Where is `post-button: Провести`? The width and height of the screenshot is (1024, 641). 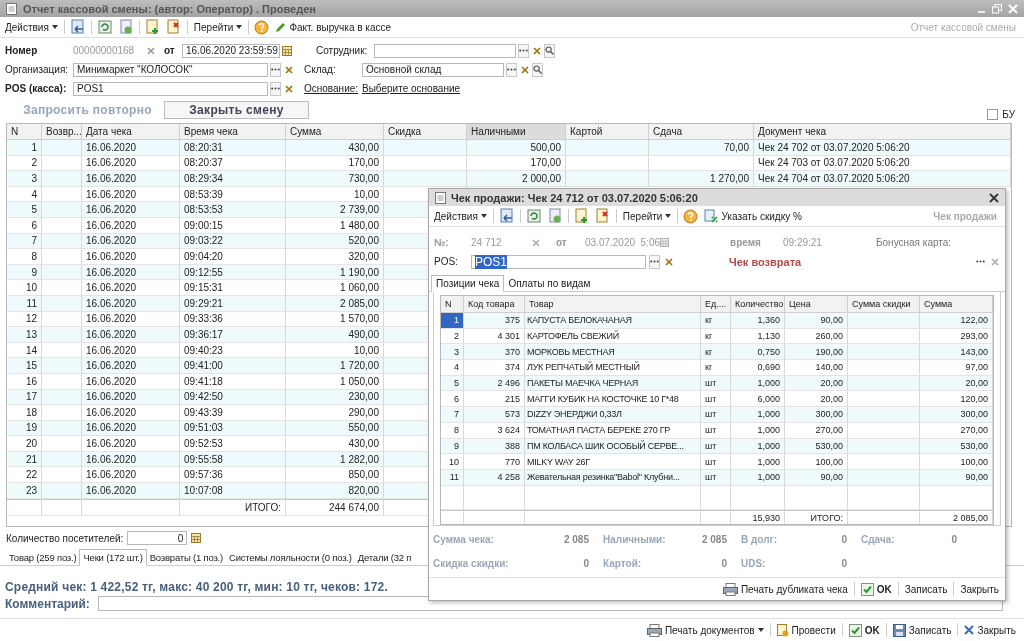
post-button: Провести is located at coordinates (806, 630).